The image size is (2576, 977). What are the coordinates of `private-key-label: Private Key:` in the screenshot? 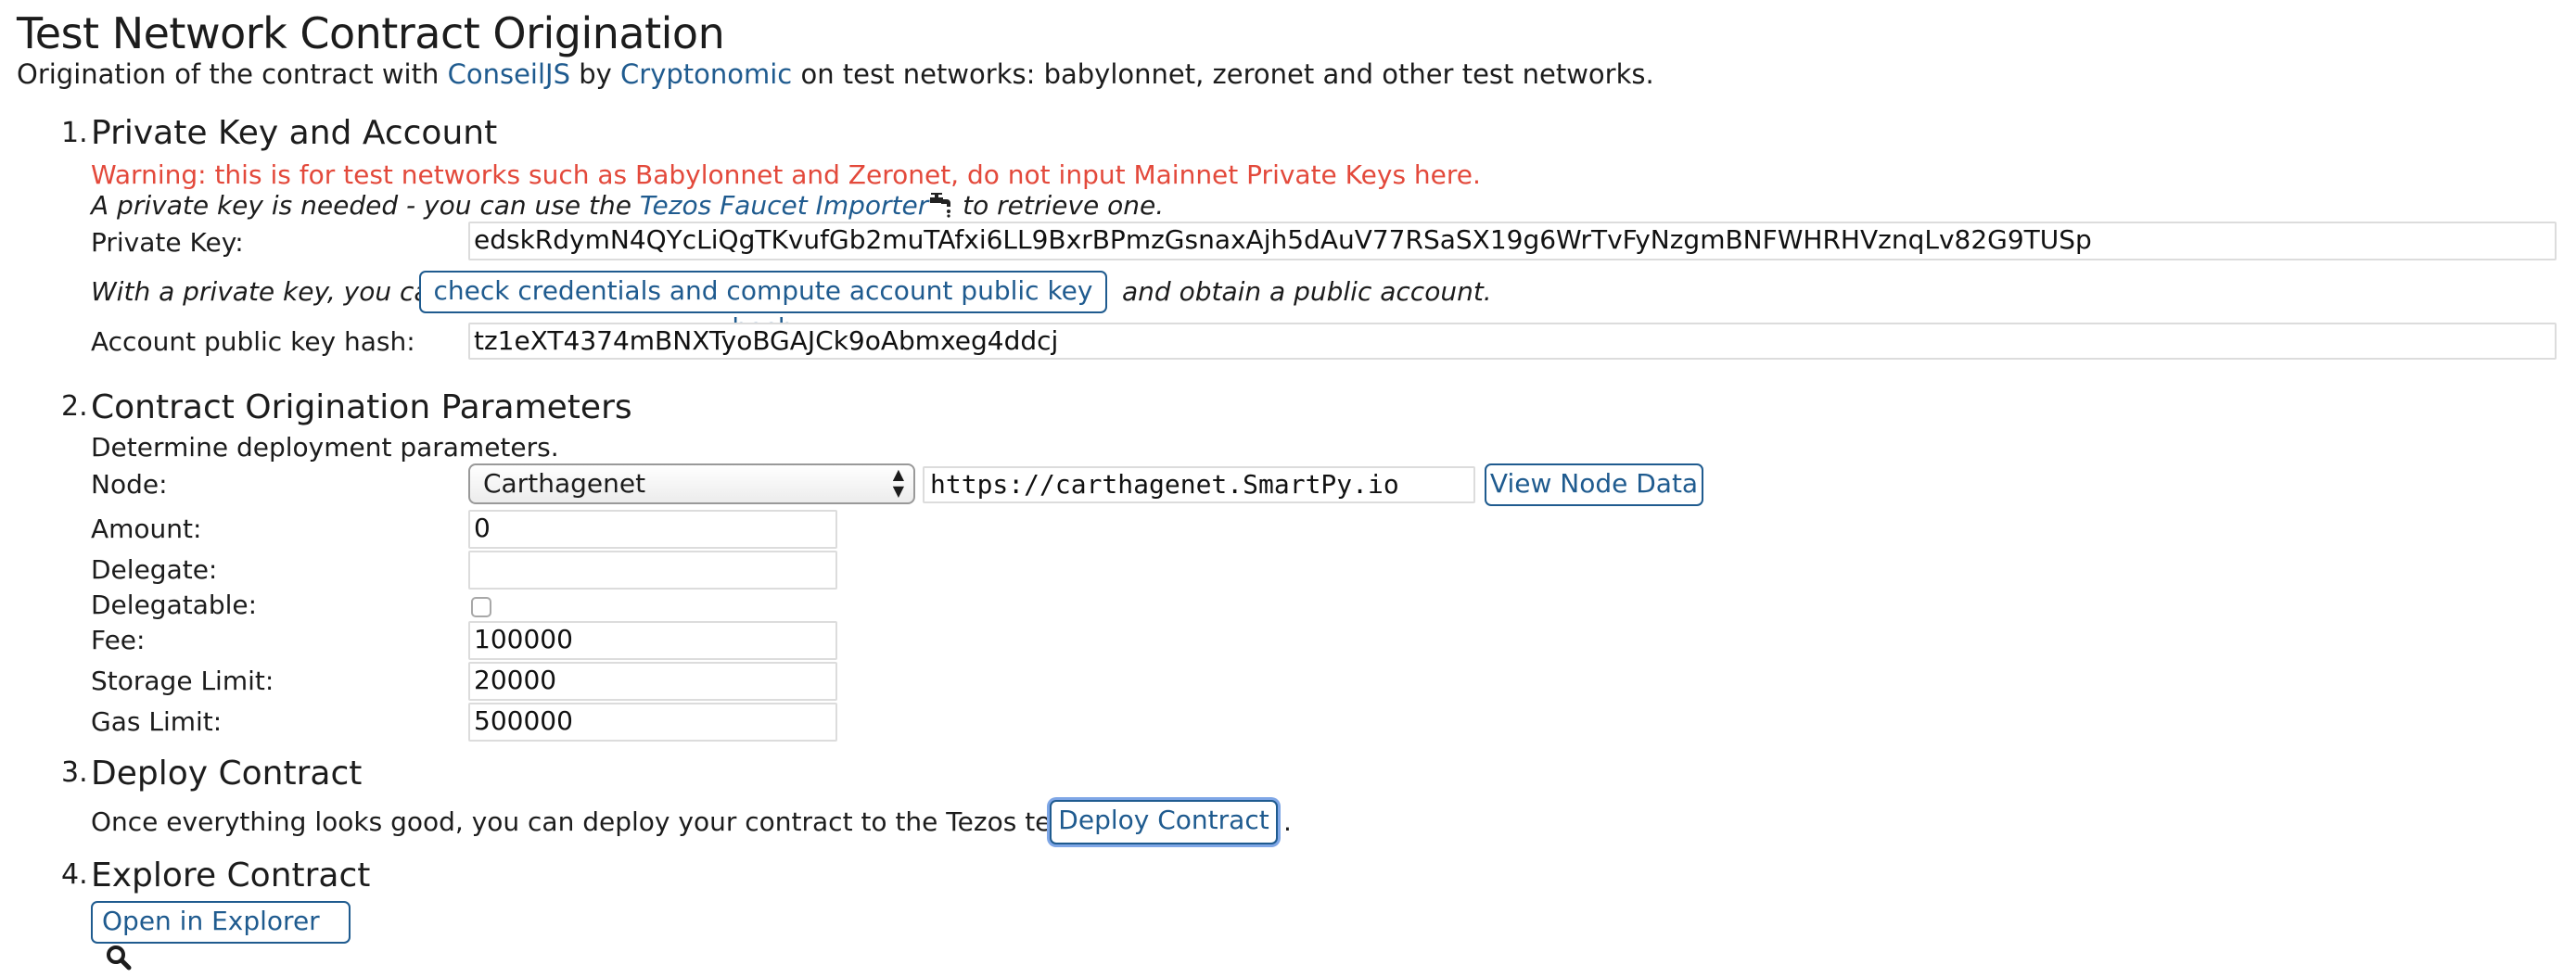 It's located at (167, 243).